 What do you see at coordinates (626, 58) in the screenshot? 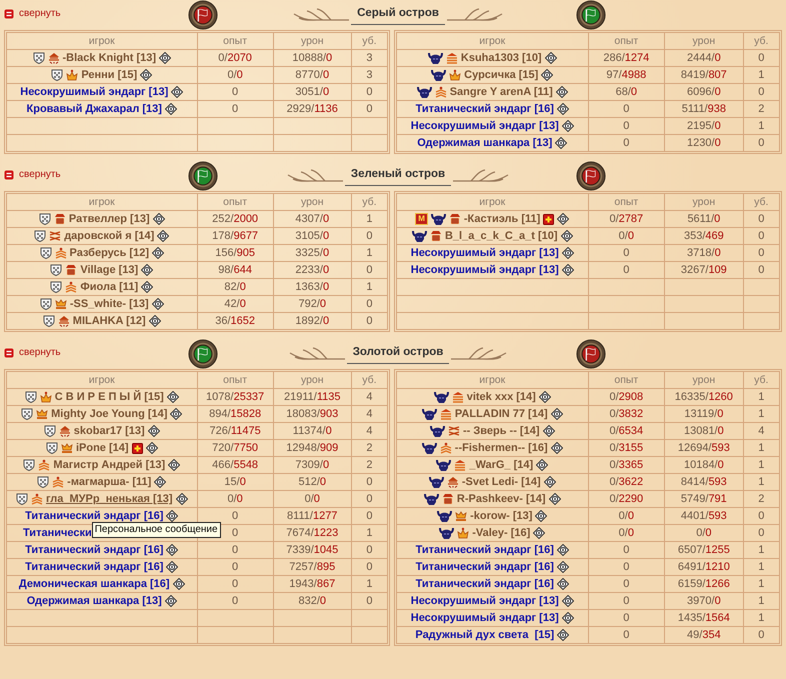
I see `table-cell: 286/1274` at bounding box center [626, 58].